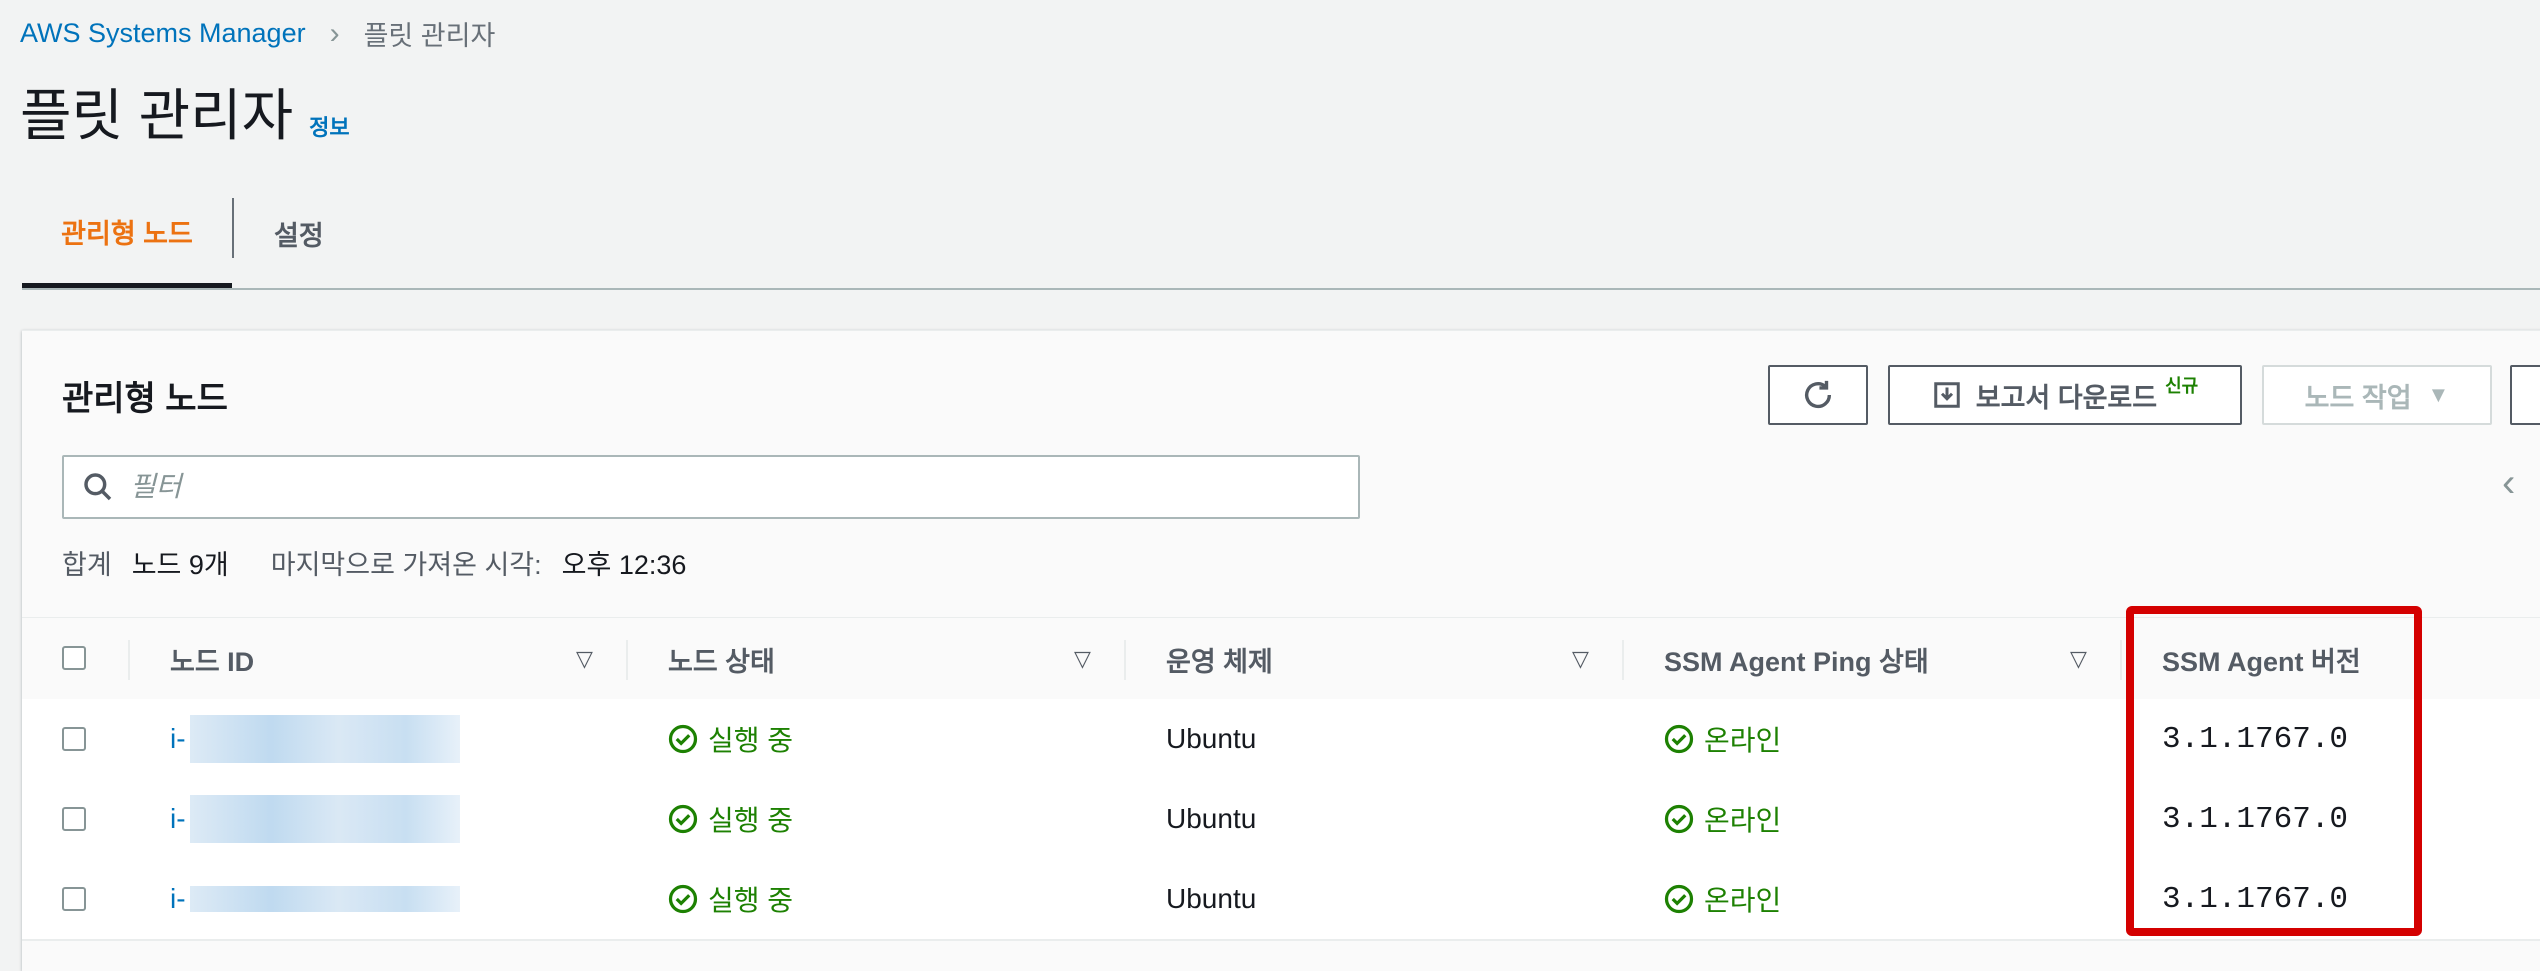 The height and width of the screenshot is (971, 2540). What do you see at coordinates (720, 487) in the screenshot?
I see `filter-input` at bounding box center [720, 487].